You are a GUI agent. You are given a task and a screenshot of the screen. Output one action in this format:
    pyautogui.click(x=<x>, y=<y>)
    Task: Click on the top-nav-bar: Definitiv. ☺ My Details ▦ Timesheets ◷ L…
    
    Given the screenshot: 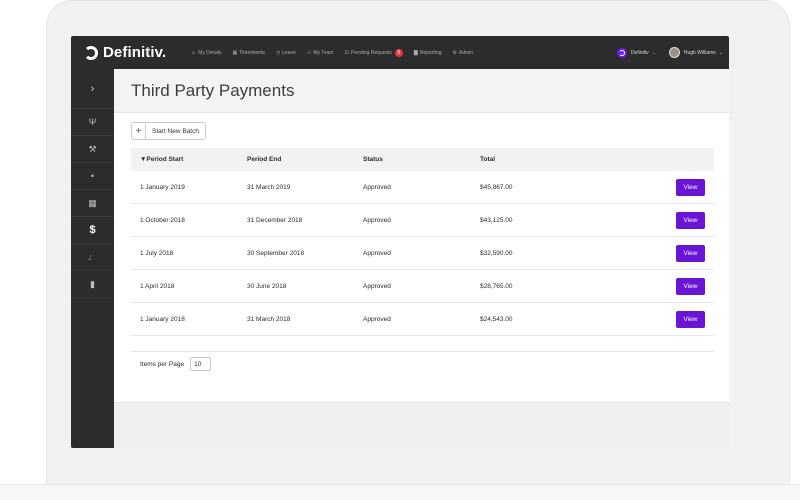 What is the action you would take?
    pyautogui.click(x=400, y=52)
    